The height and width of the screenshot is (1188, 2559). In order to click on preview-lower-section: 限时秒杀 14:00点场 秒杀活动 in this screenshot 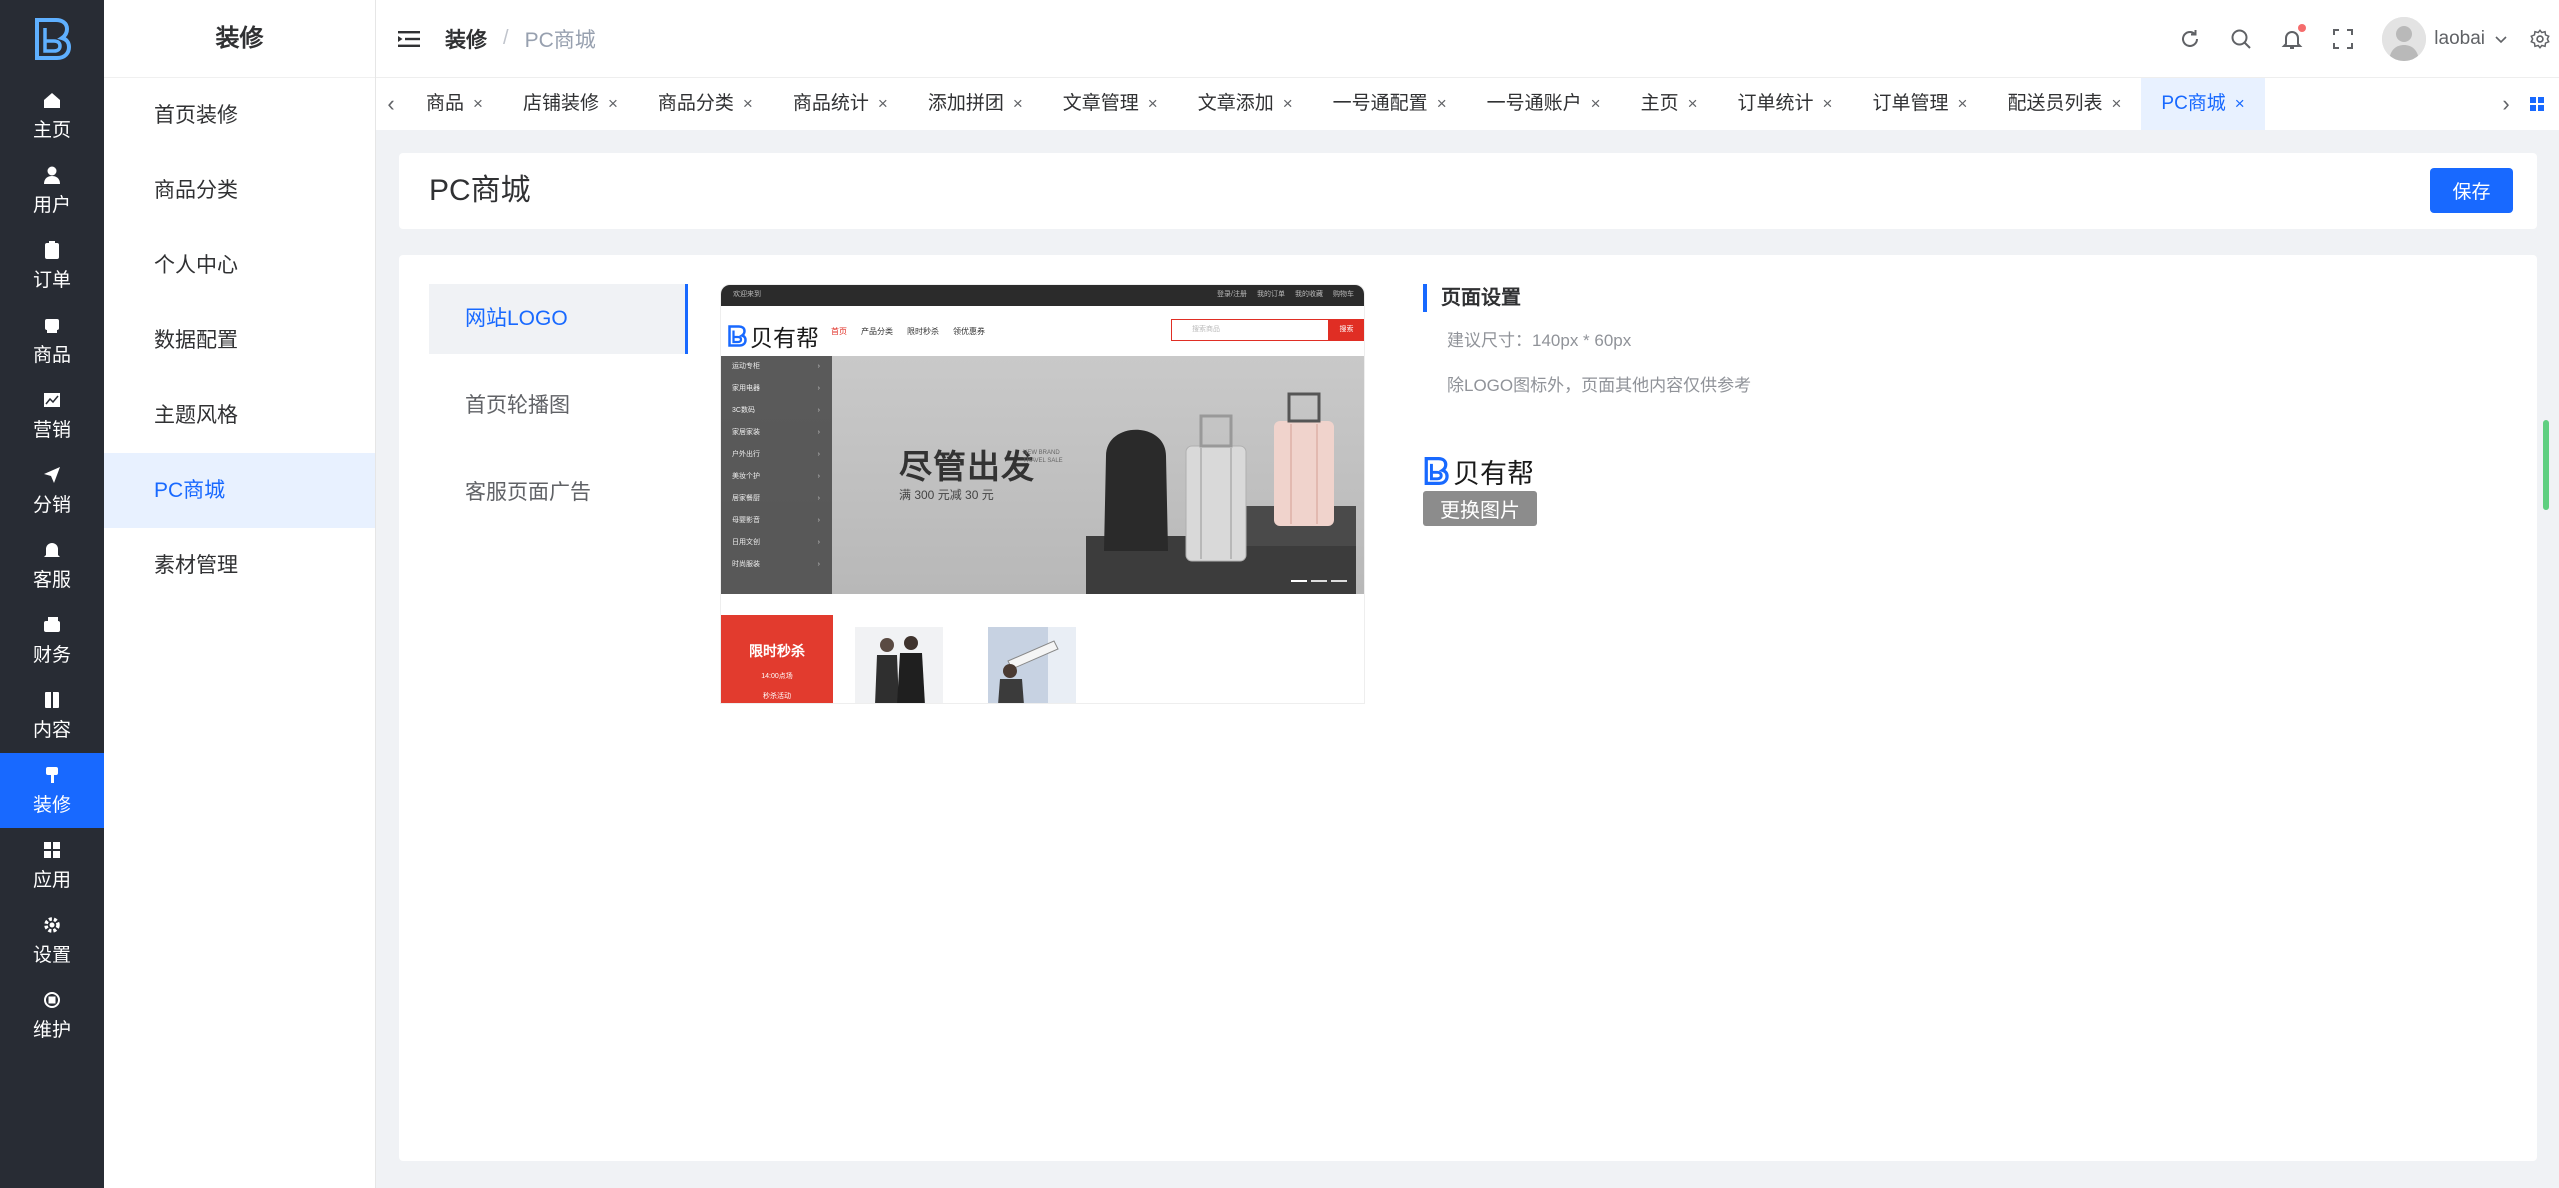, I will do `click(1042, 659)`.